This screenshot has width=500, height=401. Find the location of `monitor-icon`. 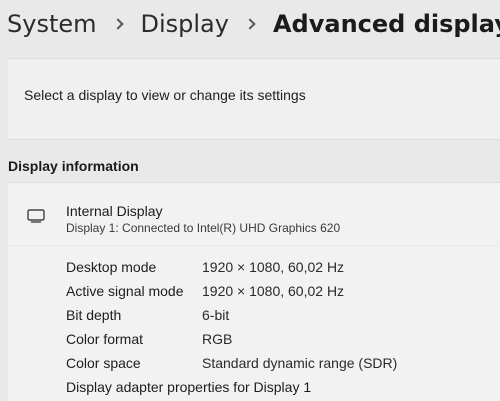

monitor-icon is located at coordinates (36, 216).